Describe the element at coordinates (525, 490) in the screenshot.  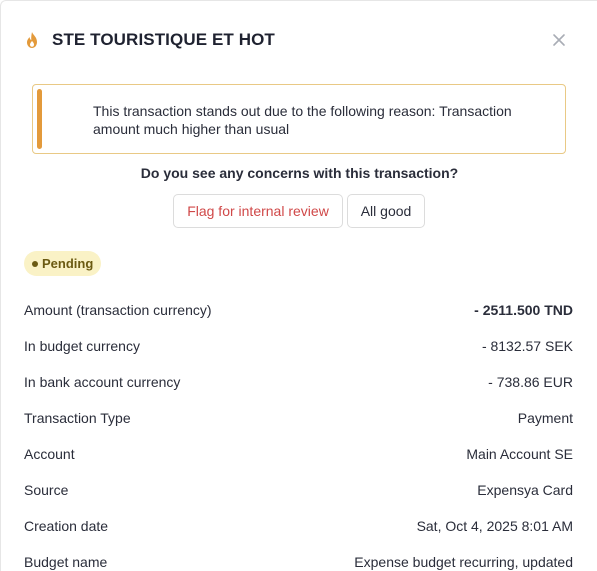
I see `detail-value: Expensya Card` at that location.